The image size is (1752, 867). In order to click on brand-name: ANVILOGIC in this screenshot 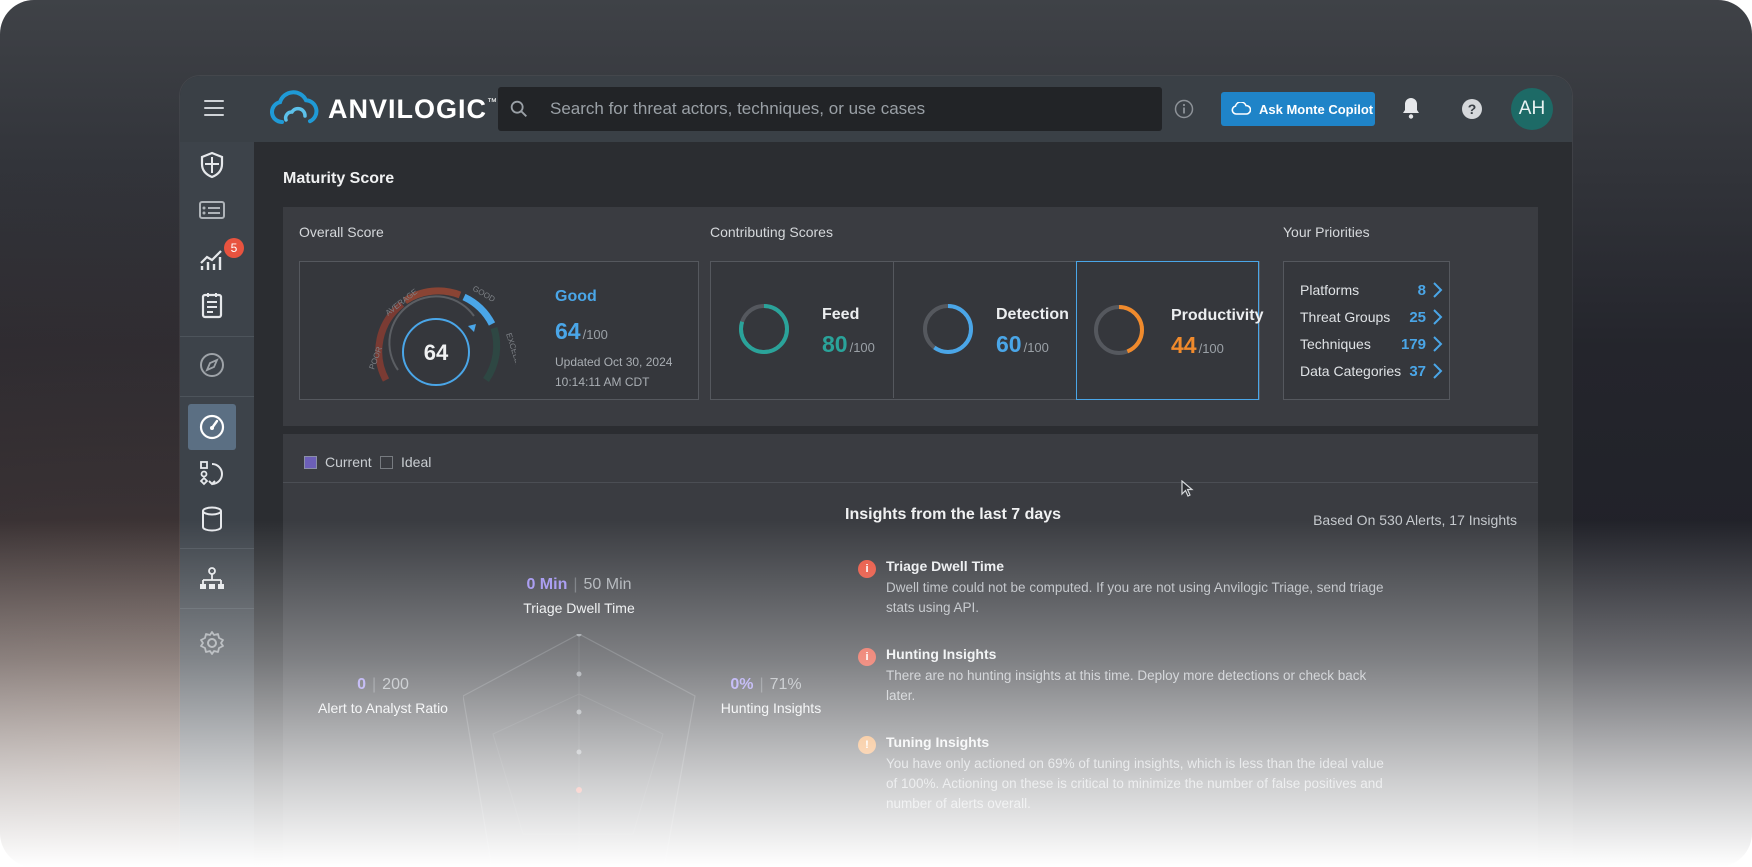, I will do `click(408, 108)`.